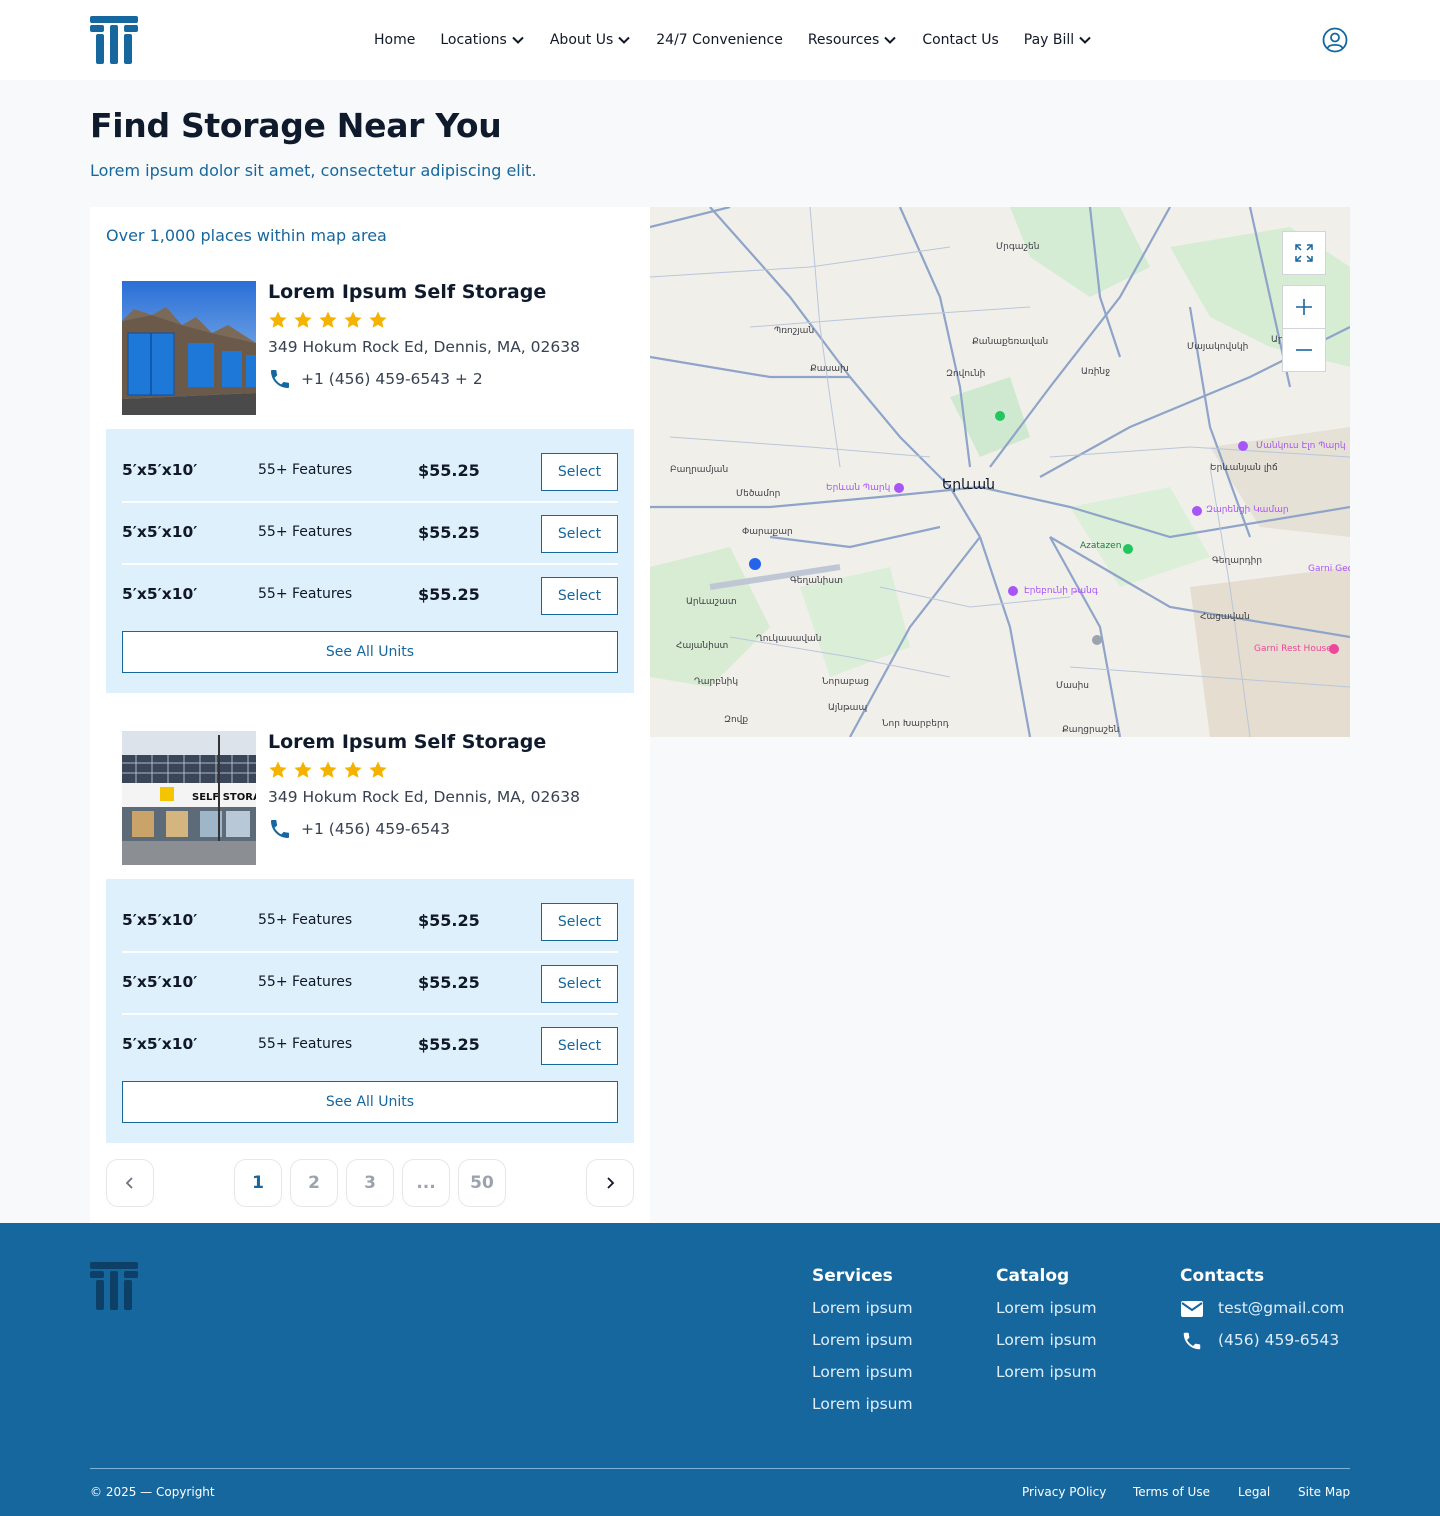  I want to click on facility-photo: SELF STORAG, so click(189, 798).